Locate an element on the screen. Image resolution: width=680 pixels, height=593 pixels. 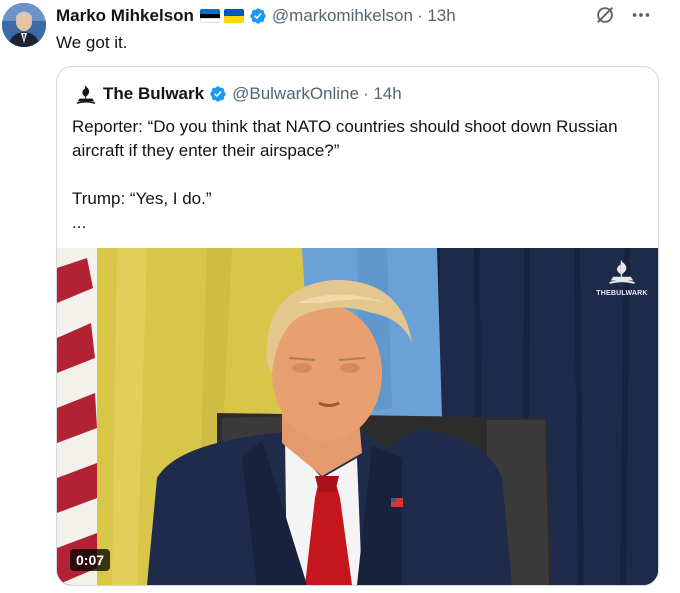
quote-author-name: The Bulwark is located at coordinates (153, 94).